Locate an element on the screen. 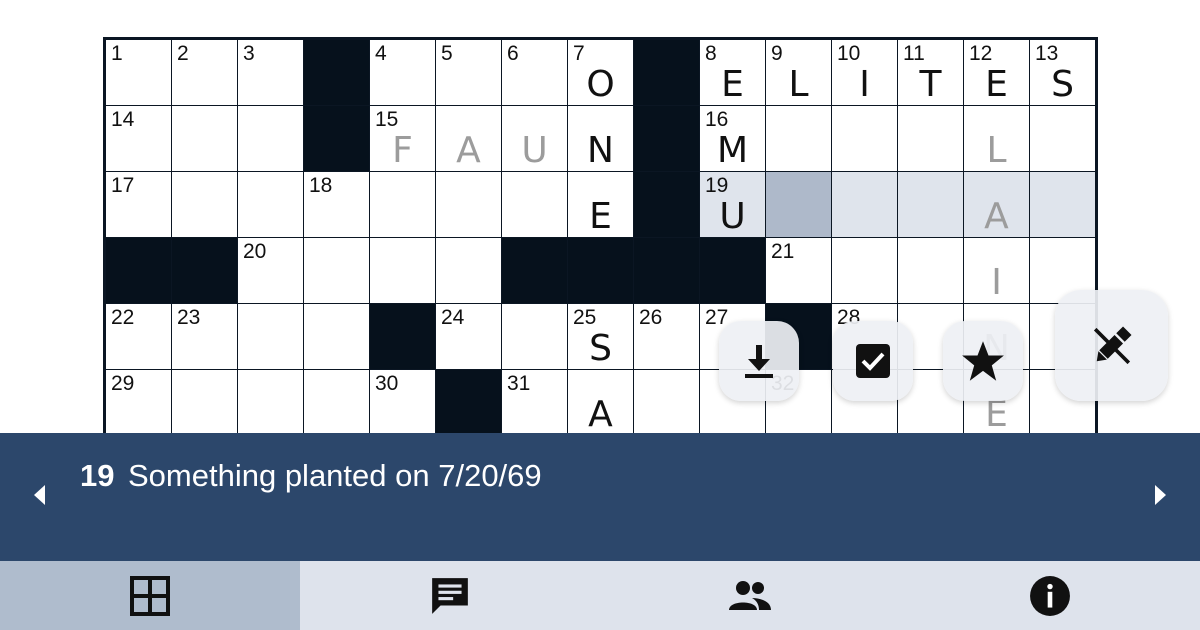  grid-cell: 4 is located at coordinates (403, 73).